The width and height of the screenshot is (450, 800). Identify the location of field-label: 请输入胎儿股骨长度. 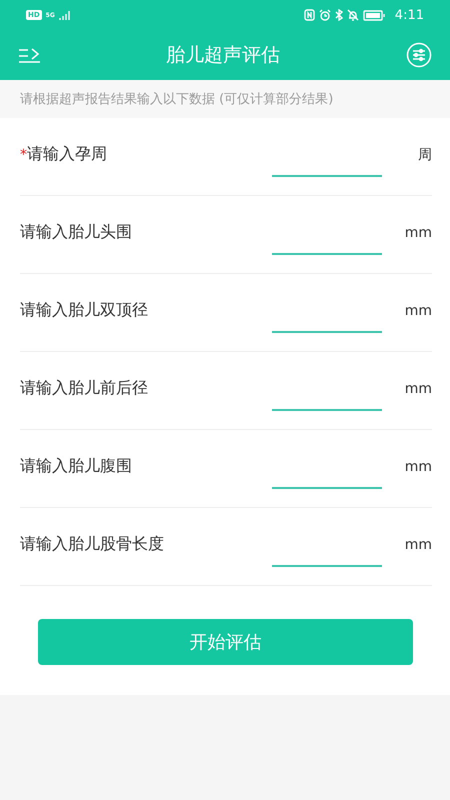
(92, 543).